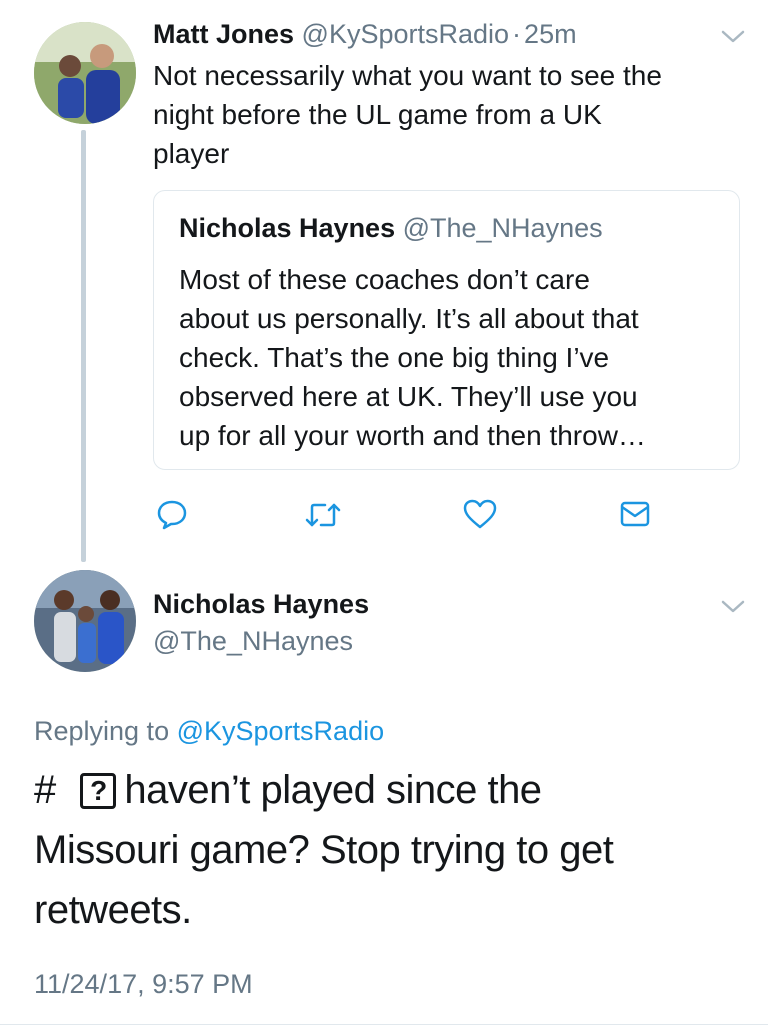  What do you see at coordinates (83, 346) in the screenshot?
I see `thread-line` at bounding box center [83, 346].